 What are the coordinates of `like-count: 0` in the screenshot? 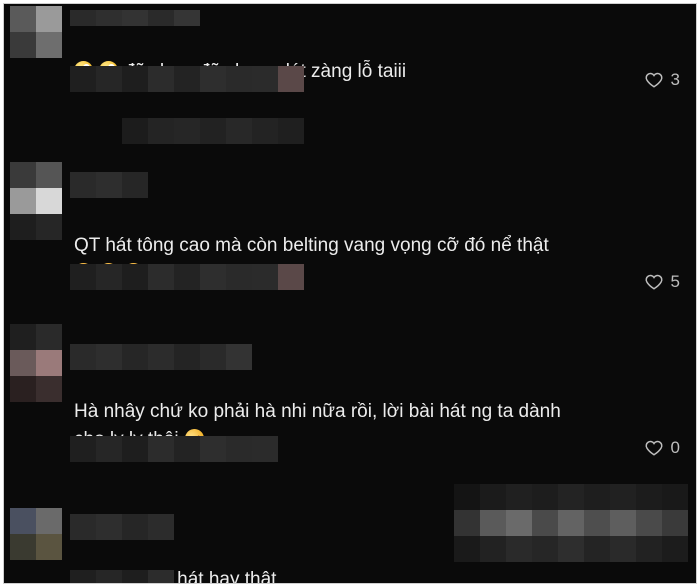 It's located at (675, 447).